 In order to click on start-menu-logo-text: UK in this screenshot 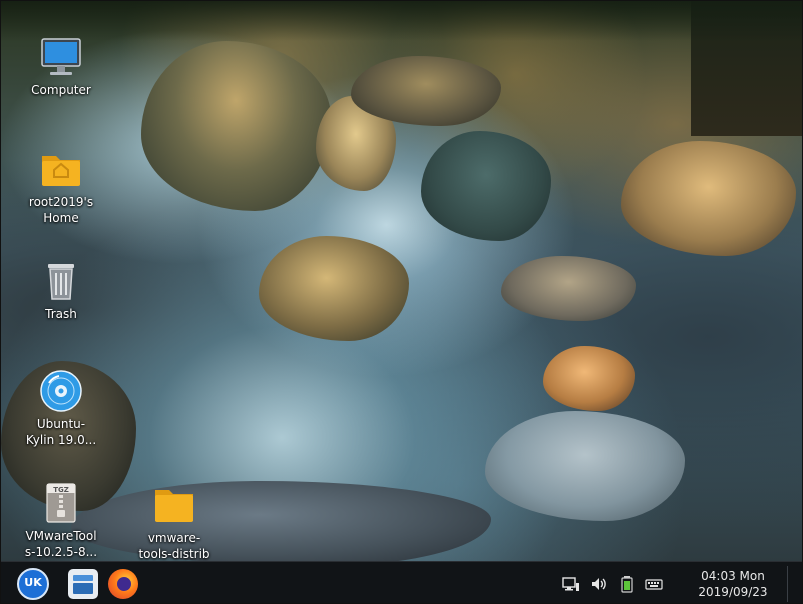, I will do `click(33, 582)`.